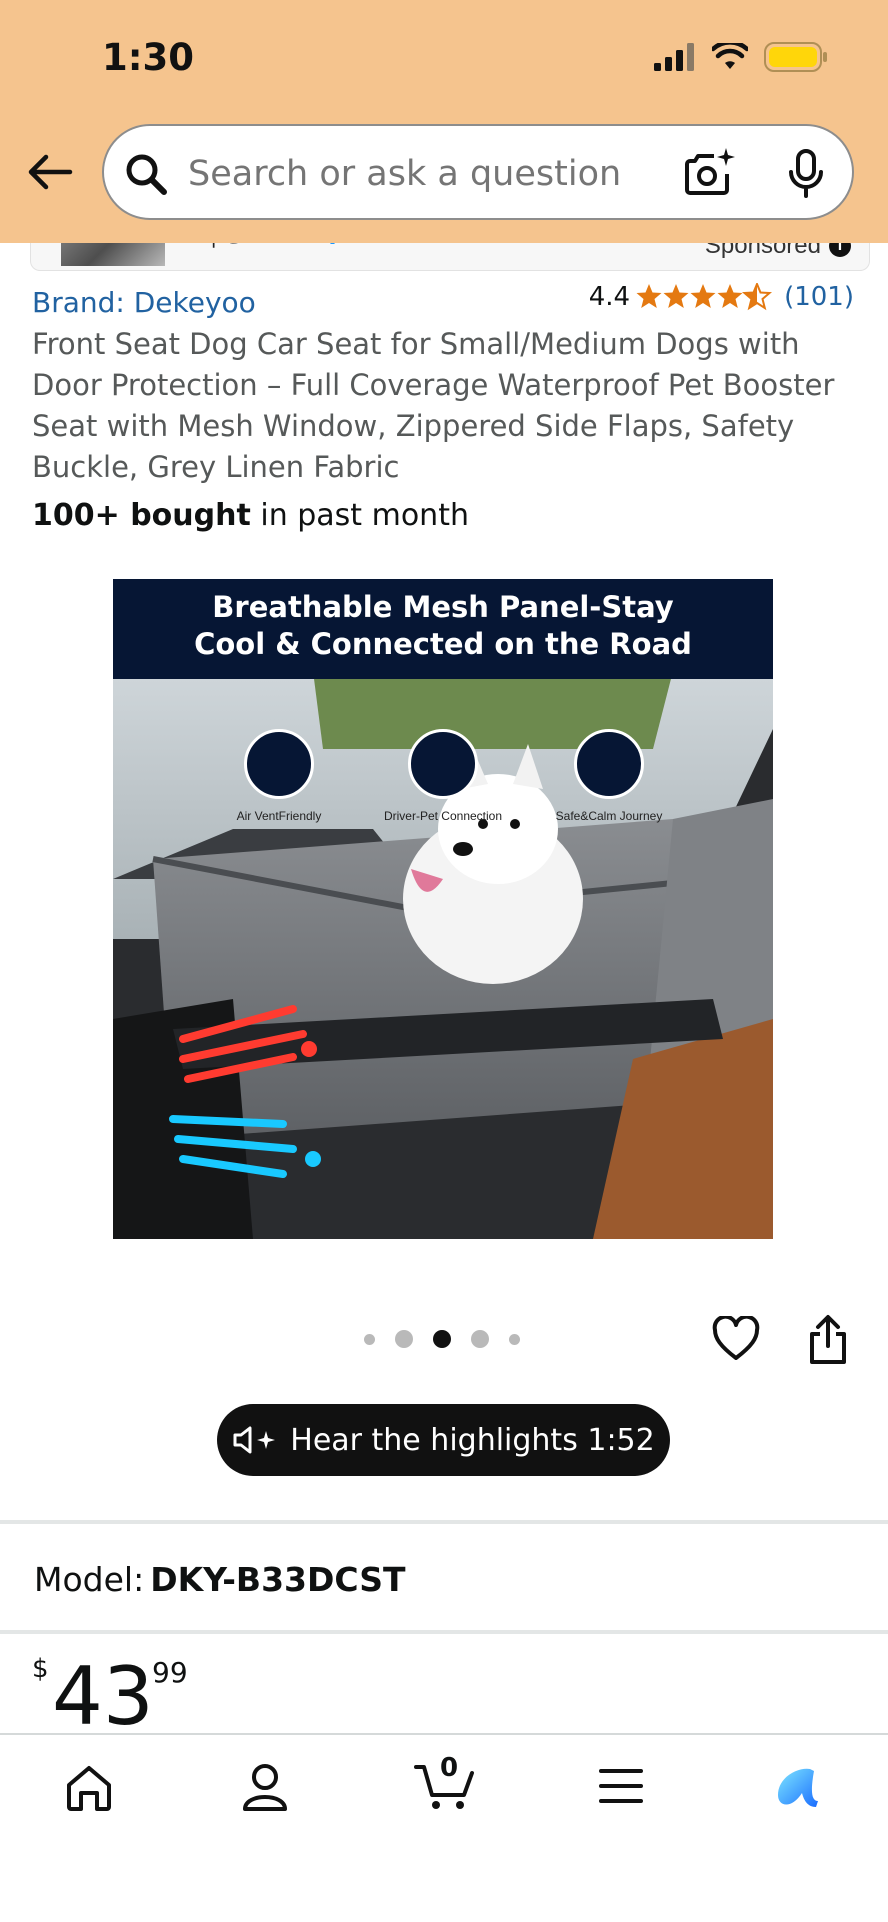 The image size is (888, 1922). I want to click on nav-home, so click(89, 1790).